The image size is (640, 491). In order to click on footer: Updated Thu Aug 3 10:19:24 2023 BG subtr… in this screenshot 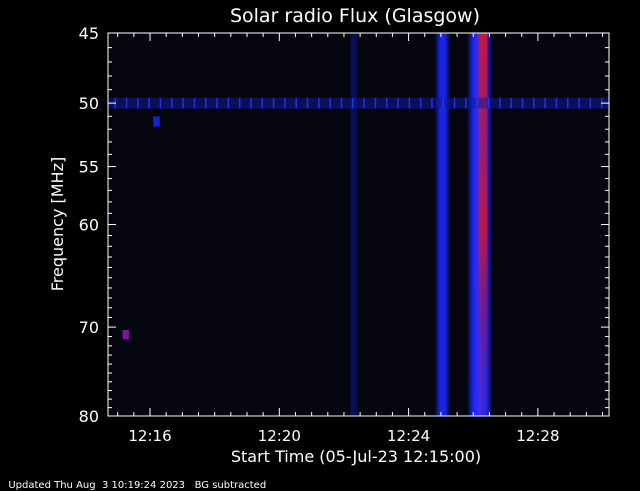, I will do `click(134, 480)`.